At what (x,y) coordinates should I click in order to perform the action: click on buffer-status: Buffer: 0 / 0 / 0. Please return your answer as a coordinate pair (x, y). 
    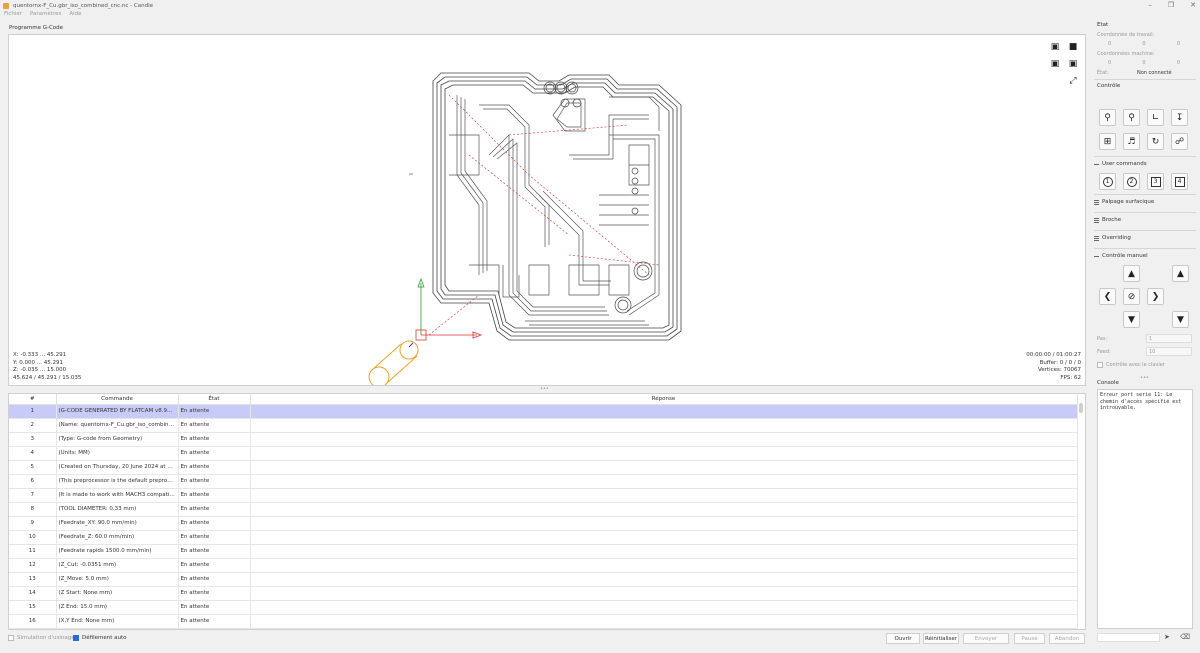
    Looking at the image, I should click on (1060, 362).